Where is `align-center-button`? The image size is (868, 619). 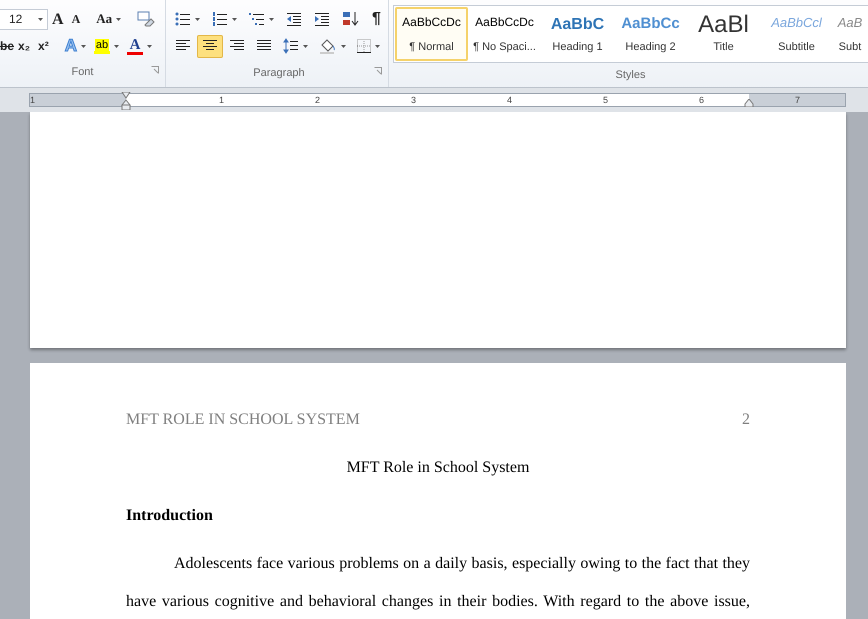 align-center-button is located at coordinates (209, 46).